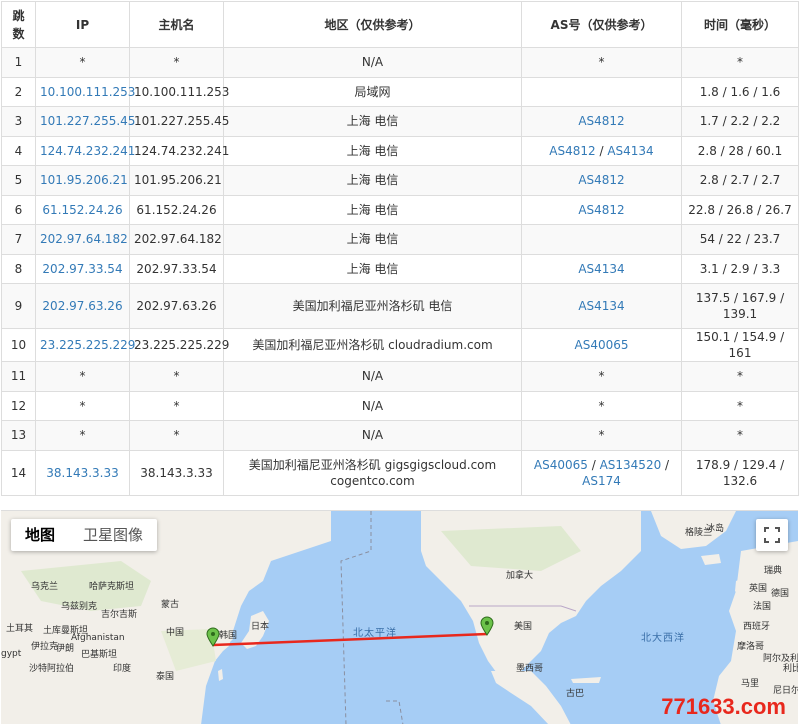  Describe the element at coordinates (715, 529) in the screenshot. I see `label-iceland: 冰岛` at that location.